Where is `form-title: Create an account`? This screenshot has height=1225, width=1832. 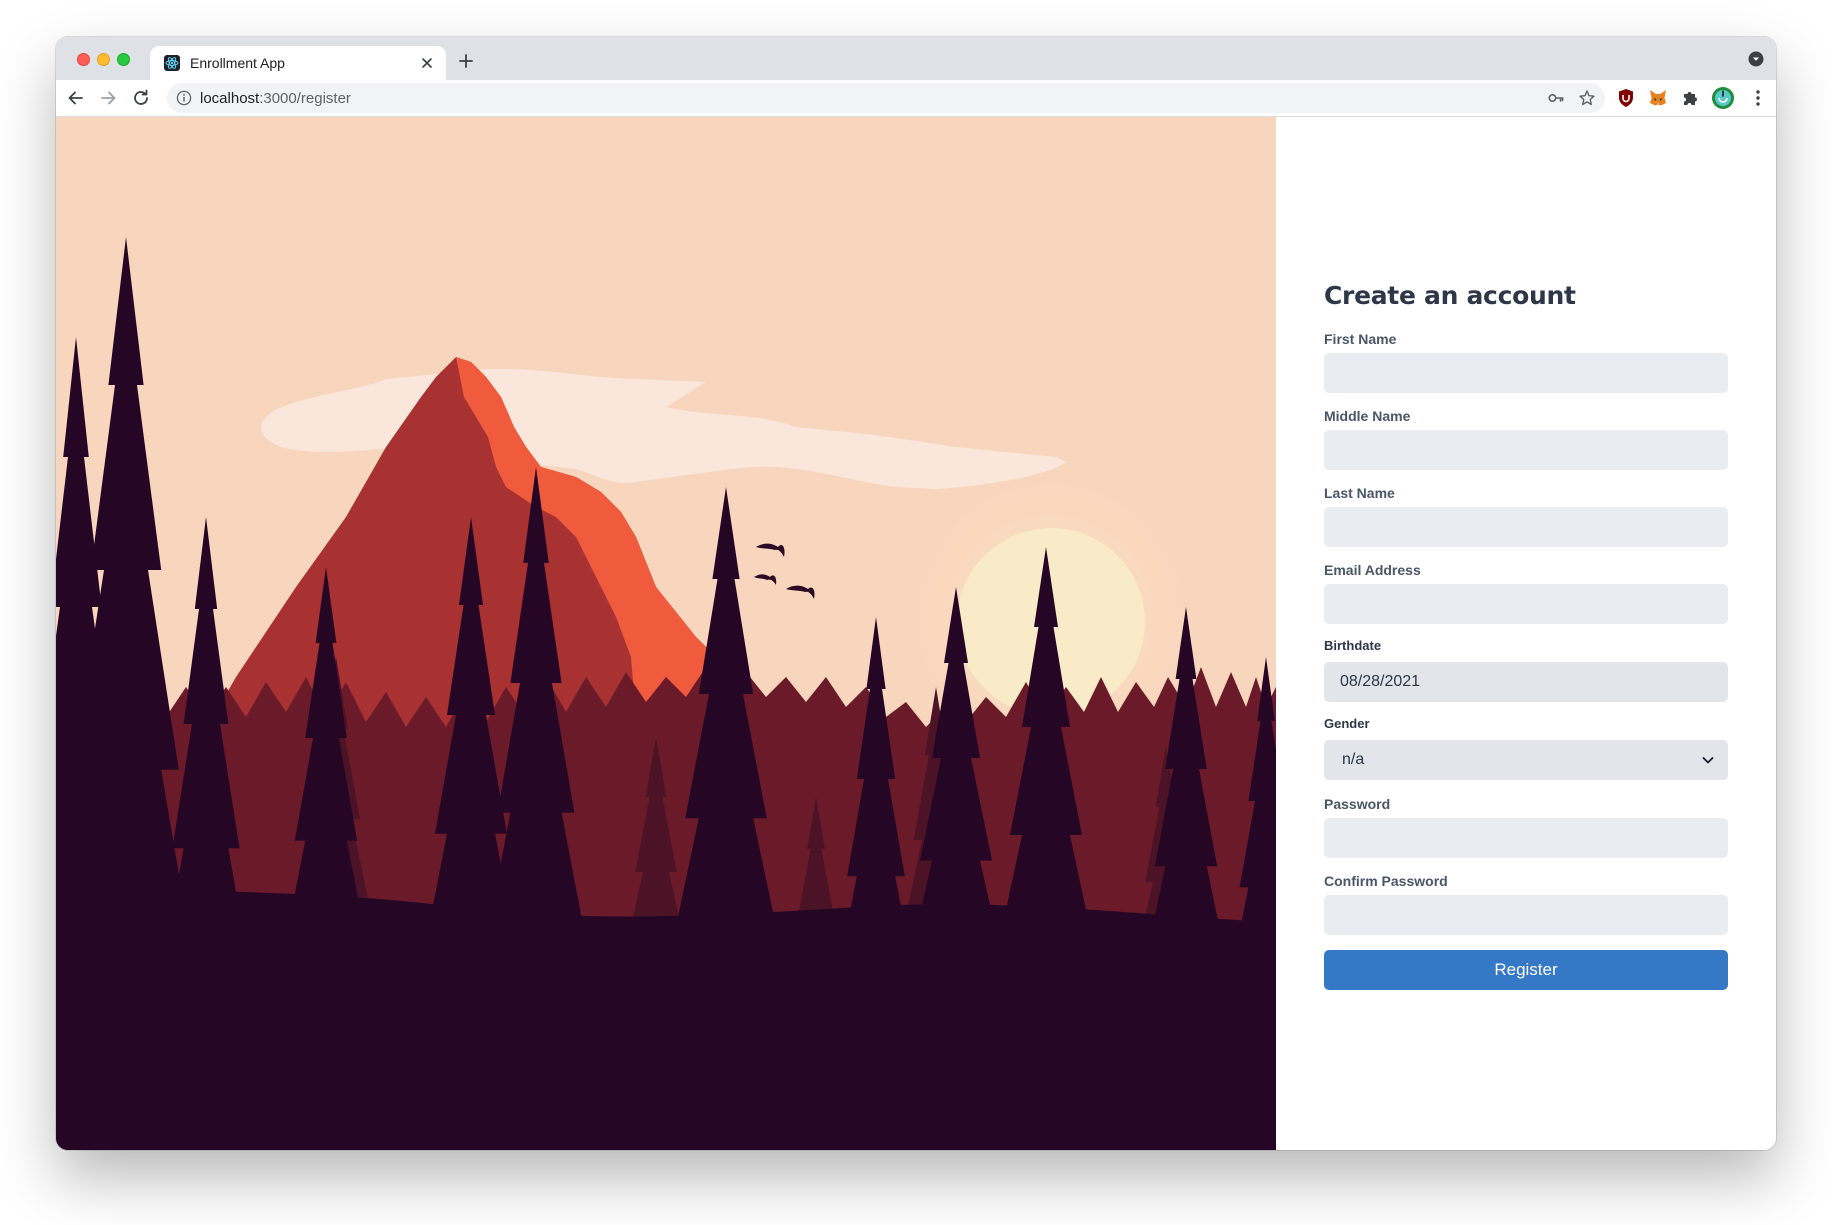
form-title: Create an account is located at coordinates (1450, 295).